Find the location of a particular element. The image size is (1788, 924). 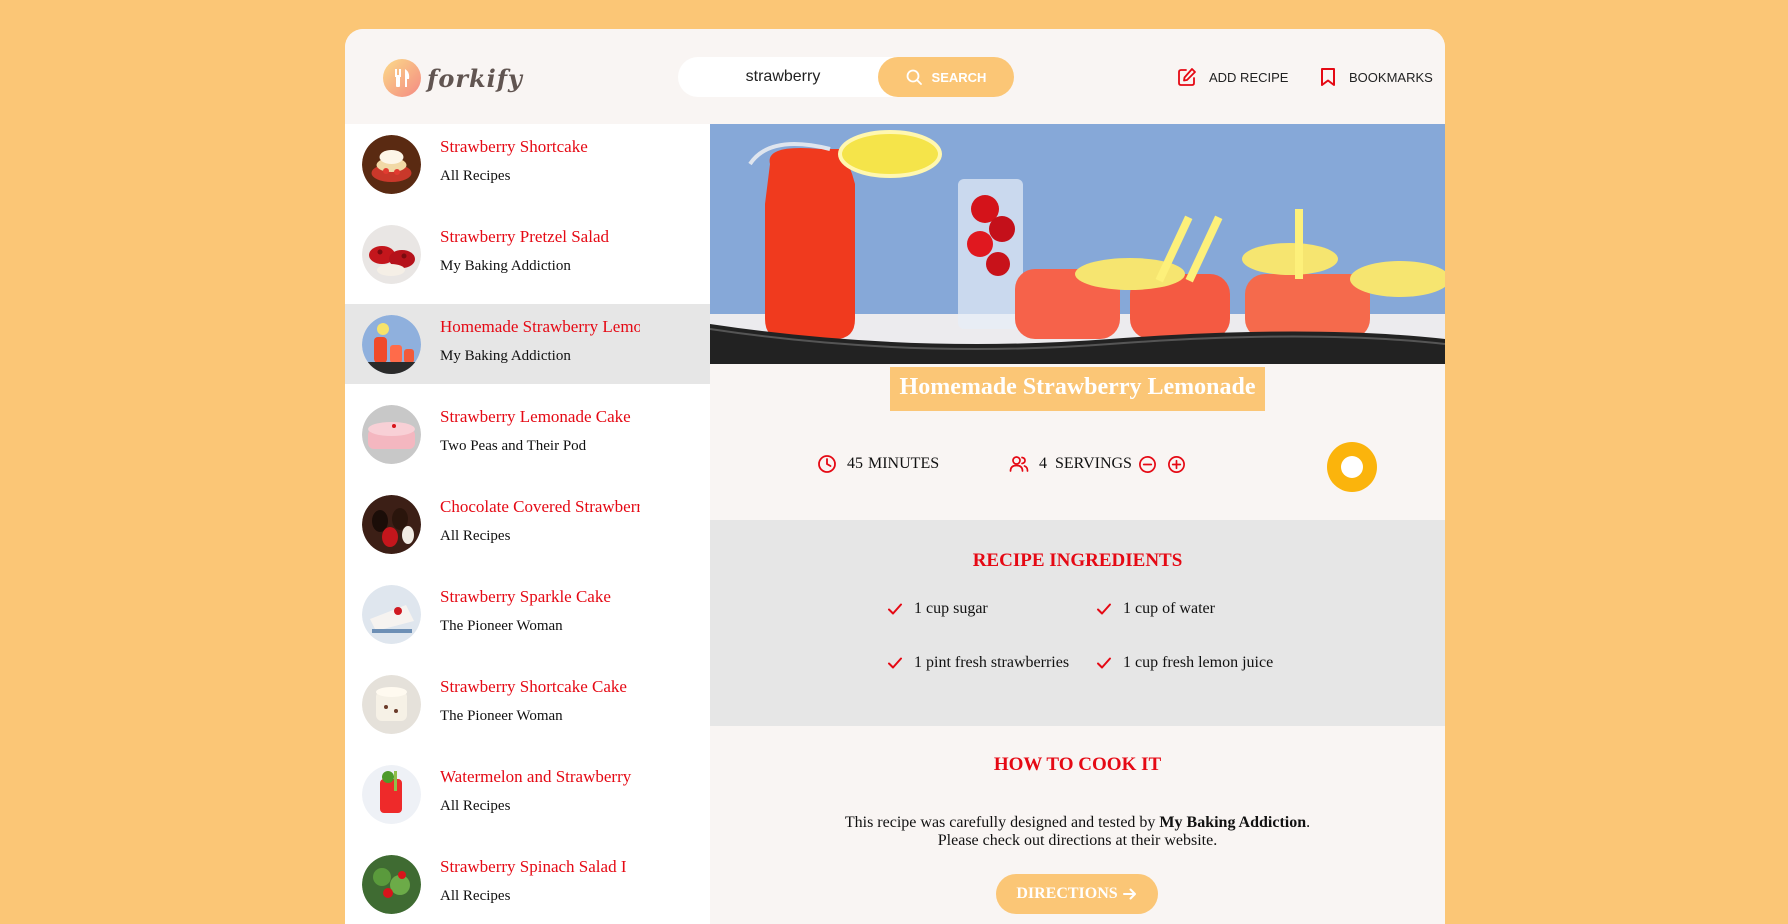

cooking-time: 45 MINUTES is located at coordinates (878, 464).